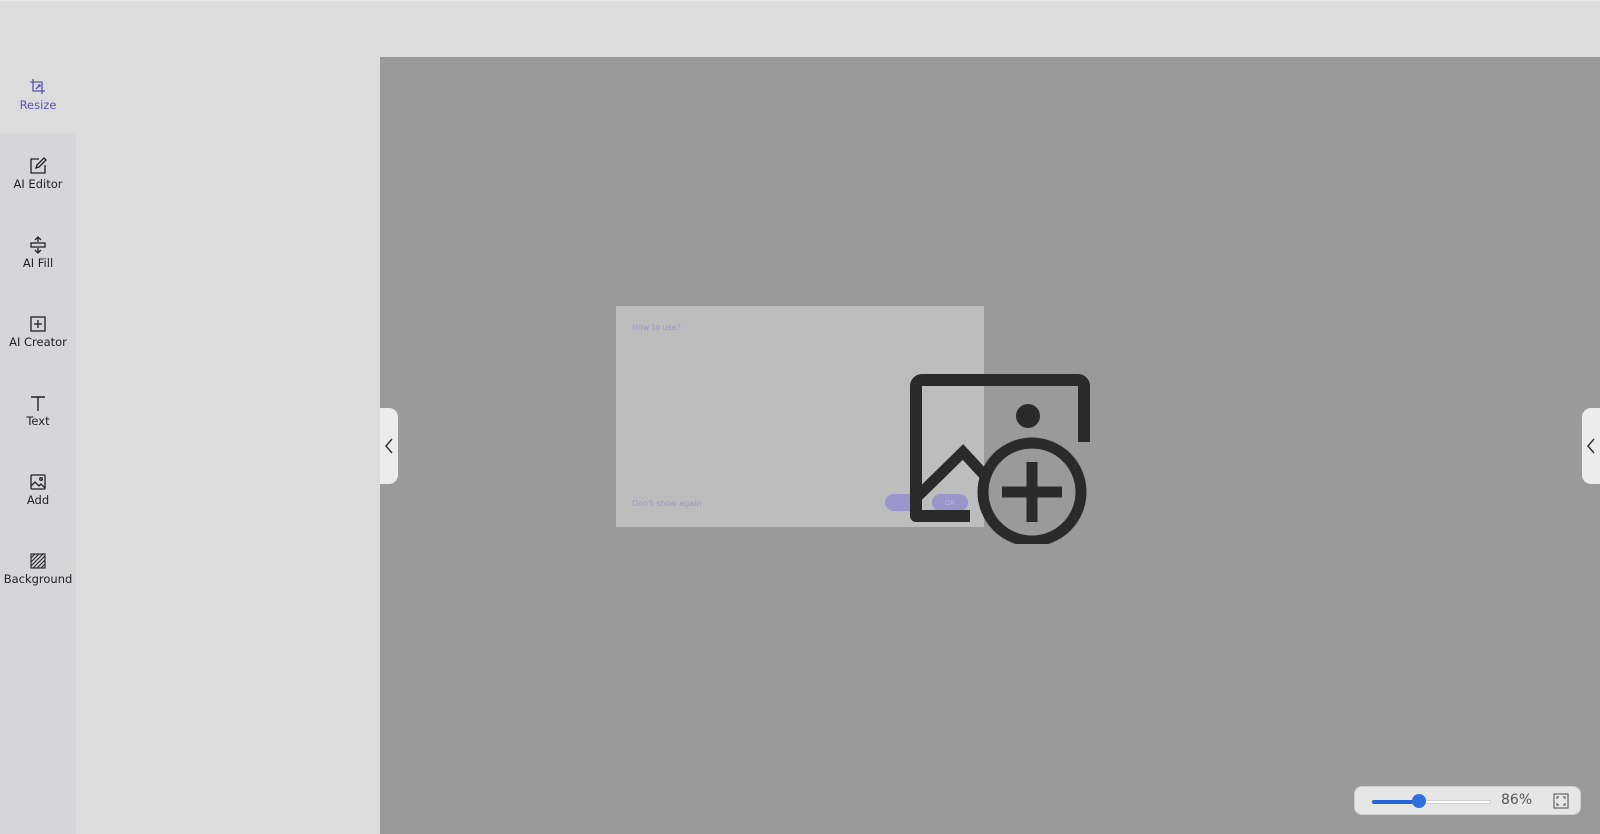  I want to click on dont-show-again-link: Don't show again, so click(666, 503).